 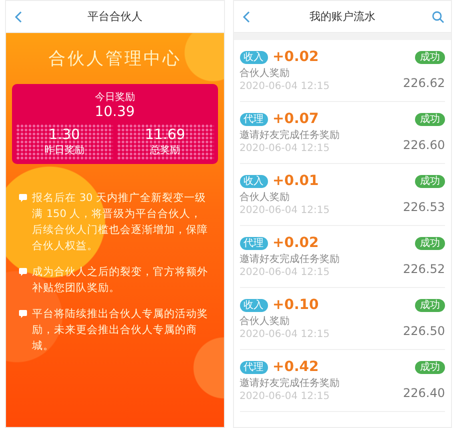 I want to click on screen-title: 我的账户流水, so click(x=342, y=16).